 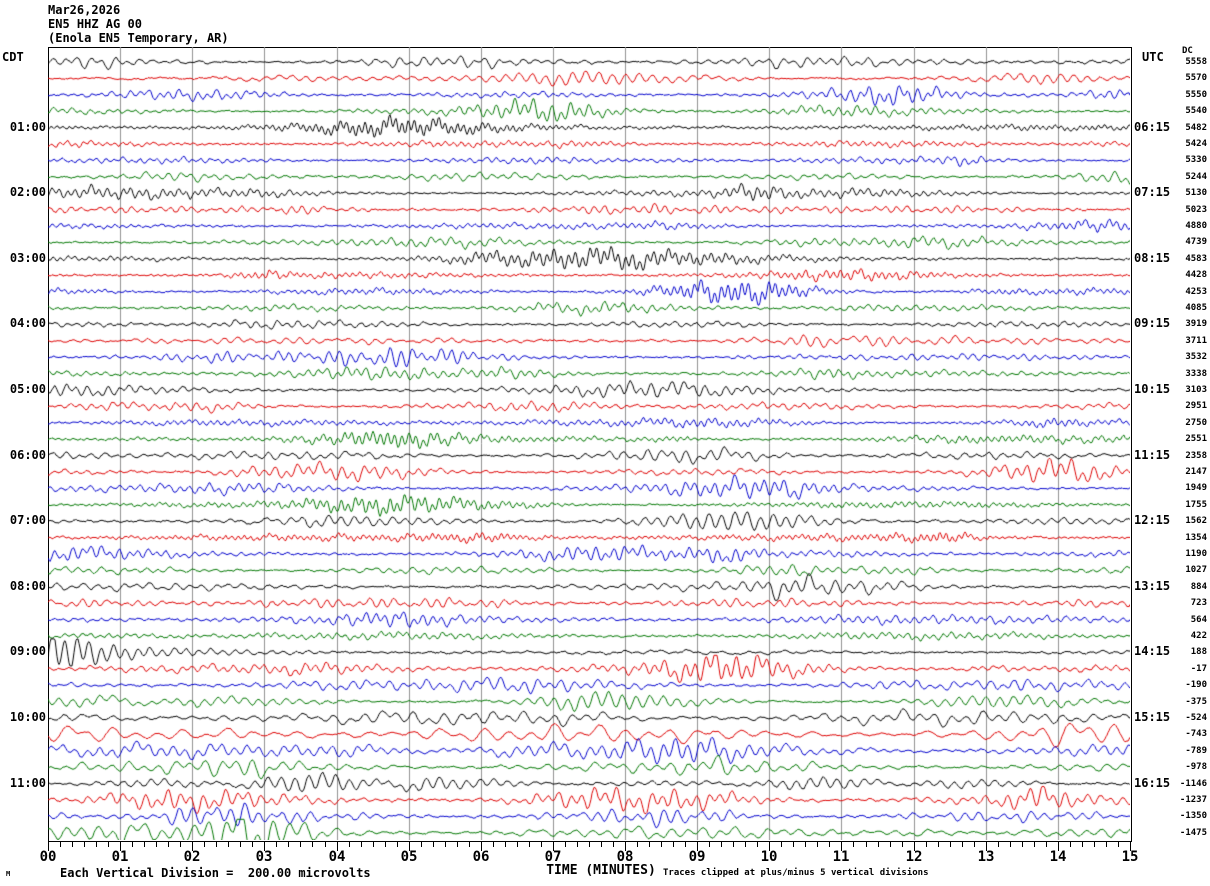 What do you see at coordinates (601, 870) in the screenshot?
I see `x-axis-title: TIME (MINUTES)` at bounding box center [601, 870].